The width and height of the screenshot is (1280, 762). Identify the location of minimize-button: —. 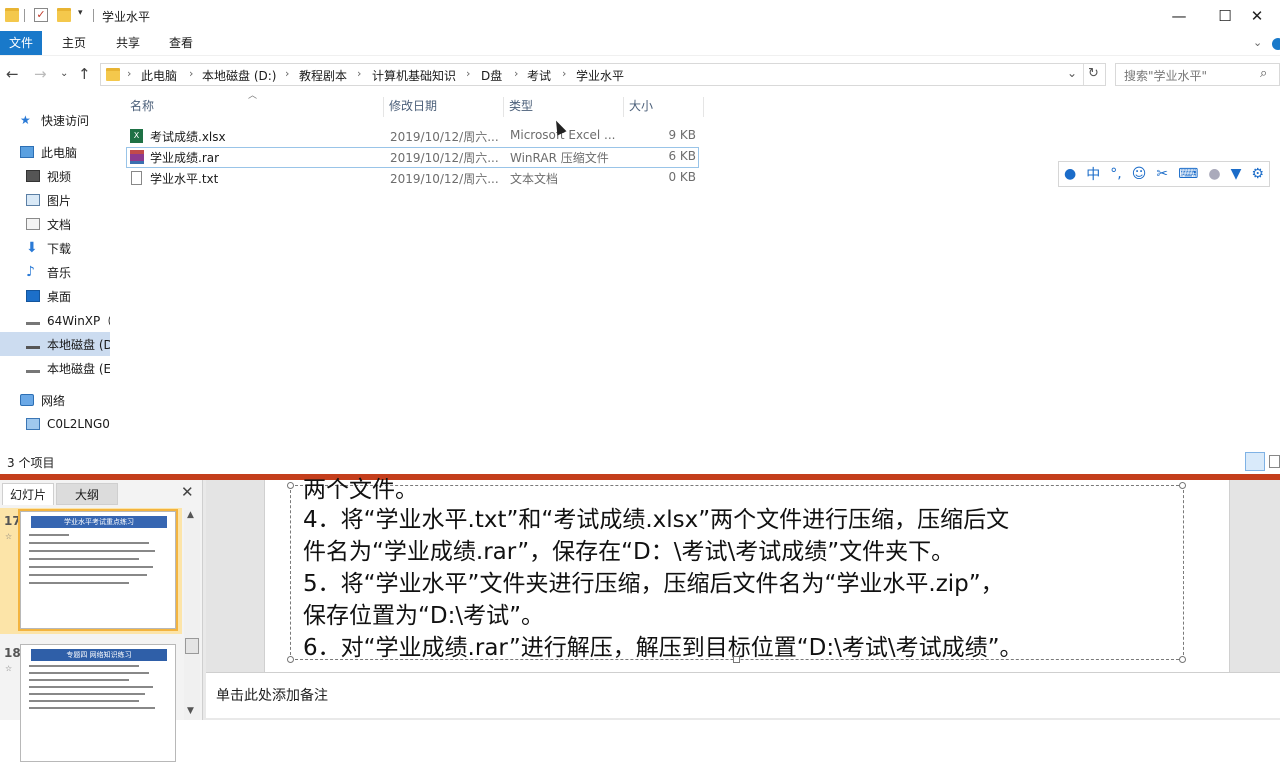
(1179, 15).